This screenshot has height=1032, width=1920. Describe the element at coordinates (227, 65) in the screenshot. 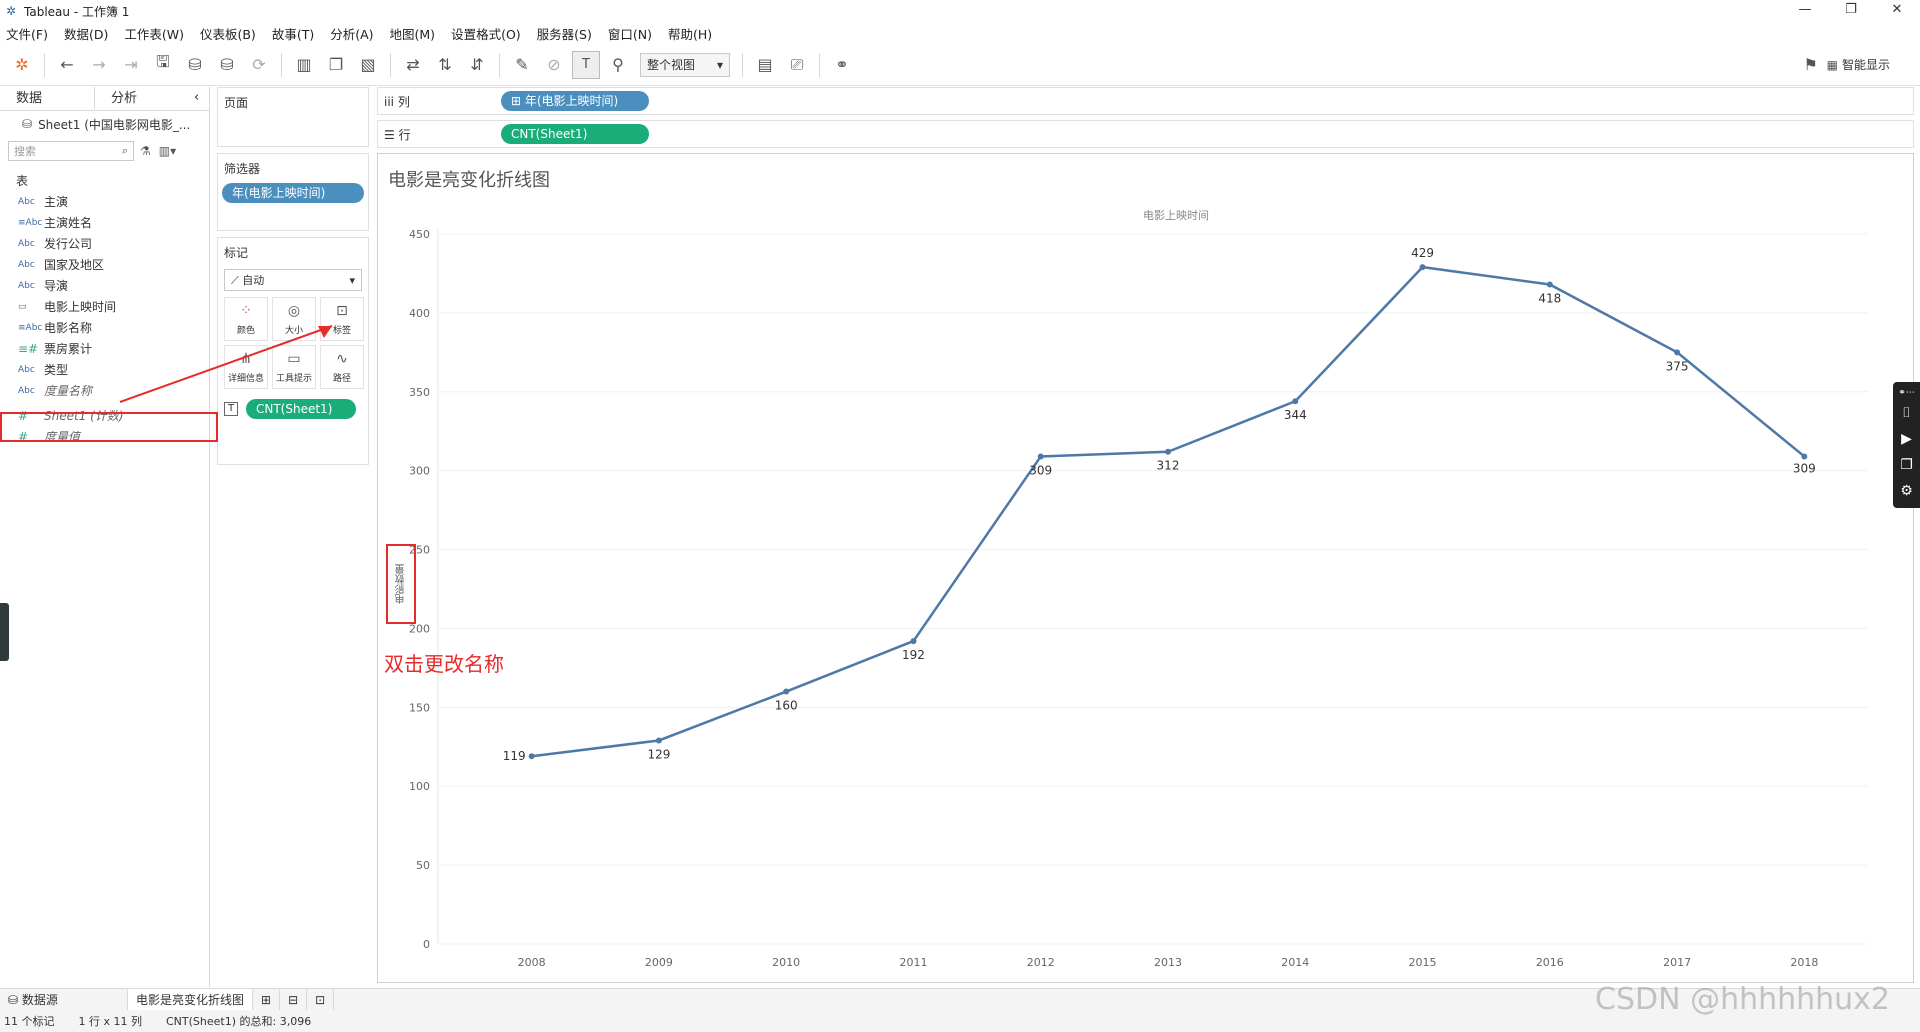

I see `pause-update-icon: ⛁` at that location.